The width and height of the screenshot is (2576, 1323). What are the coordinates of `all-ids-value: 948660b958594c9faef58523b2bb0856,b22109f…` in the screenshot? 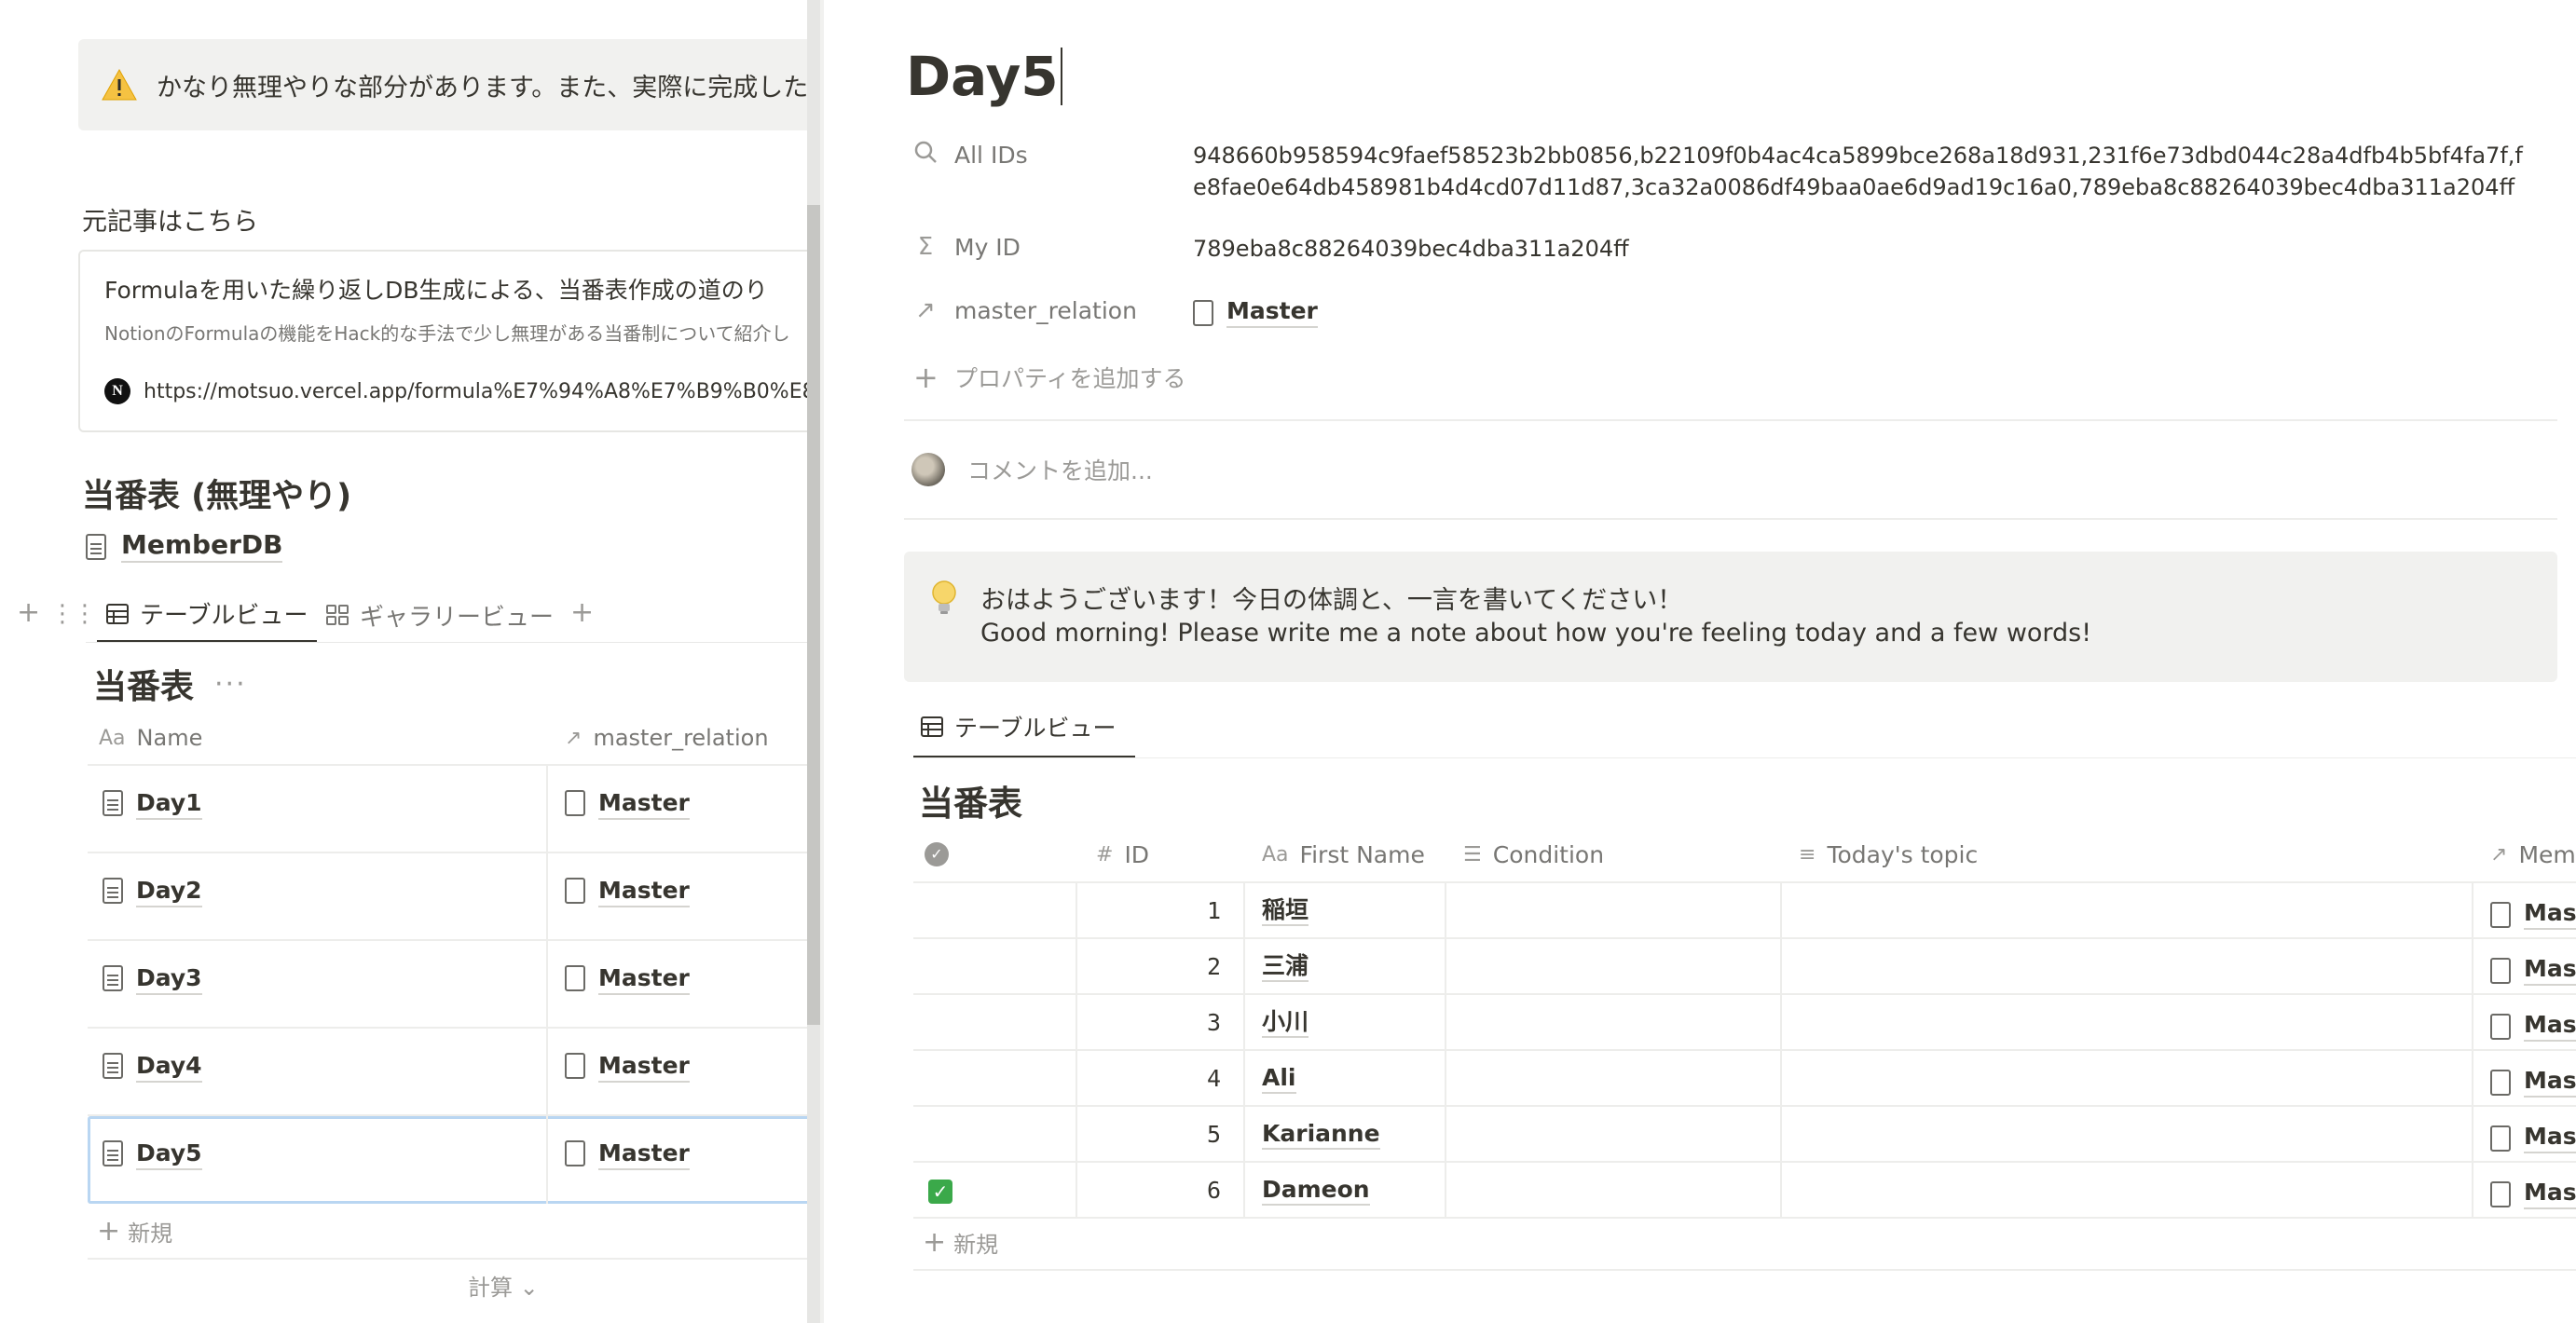 It's located at (1864, 171).